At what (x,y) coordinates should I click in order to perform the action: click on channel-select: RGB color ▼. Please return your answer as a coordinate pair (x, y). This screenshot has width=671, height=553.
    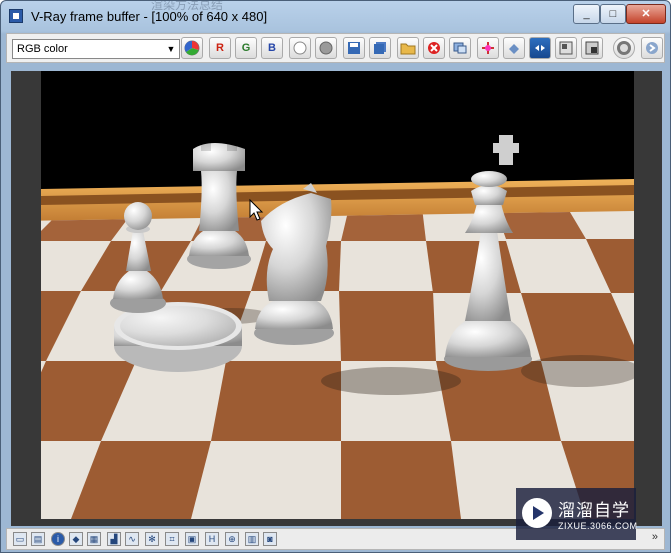
    Looking at the image, I should click on (96, 49).